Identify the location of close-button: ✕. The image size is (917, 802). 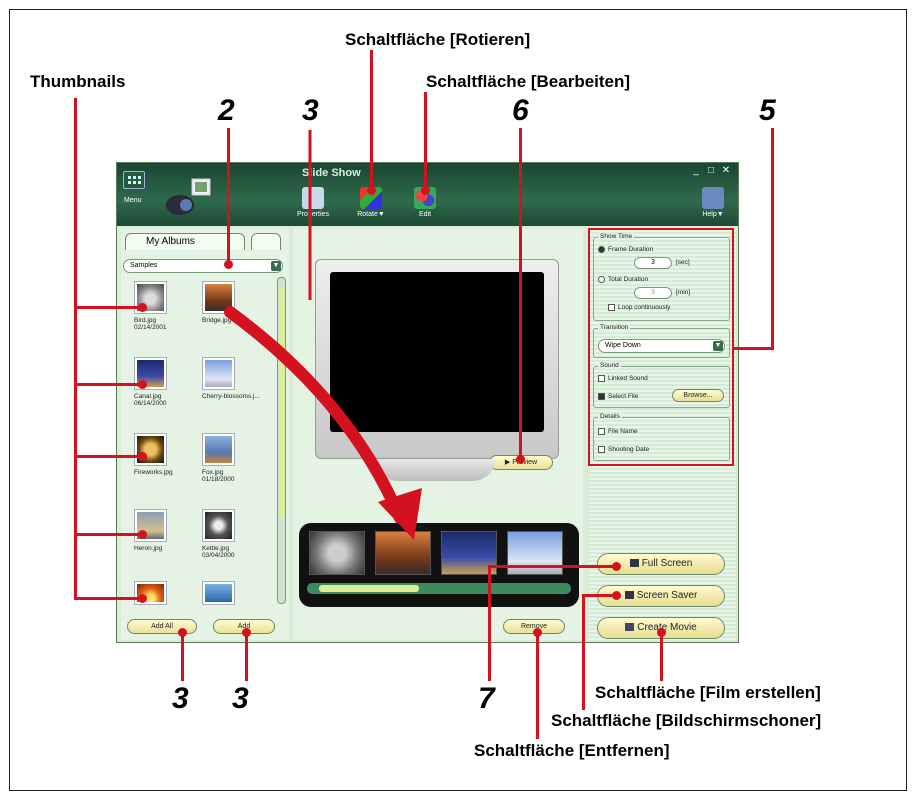
(726, 171).